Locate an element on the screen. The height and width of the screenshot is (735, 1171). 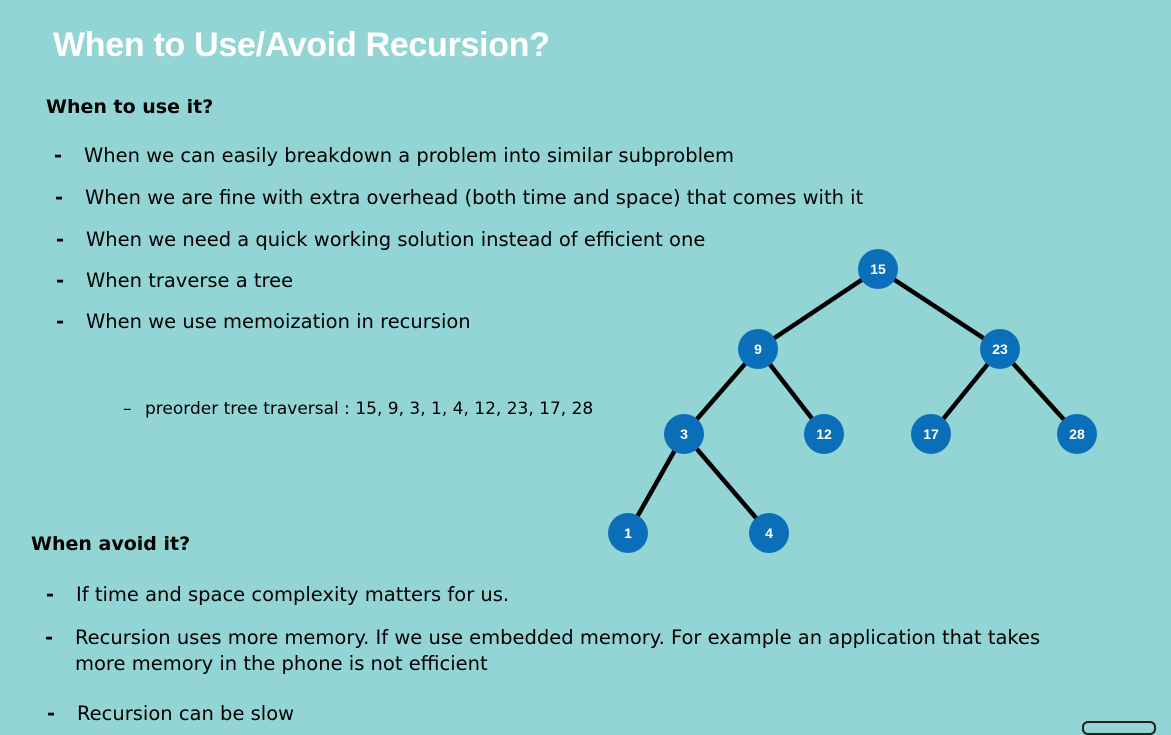
tree-node: 23 is located at coordinates (1000, 349).